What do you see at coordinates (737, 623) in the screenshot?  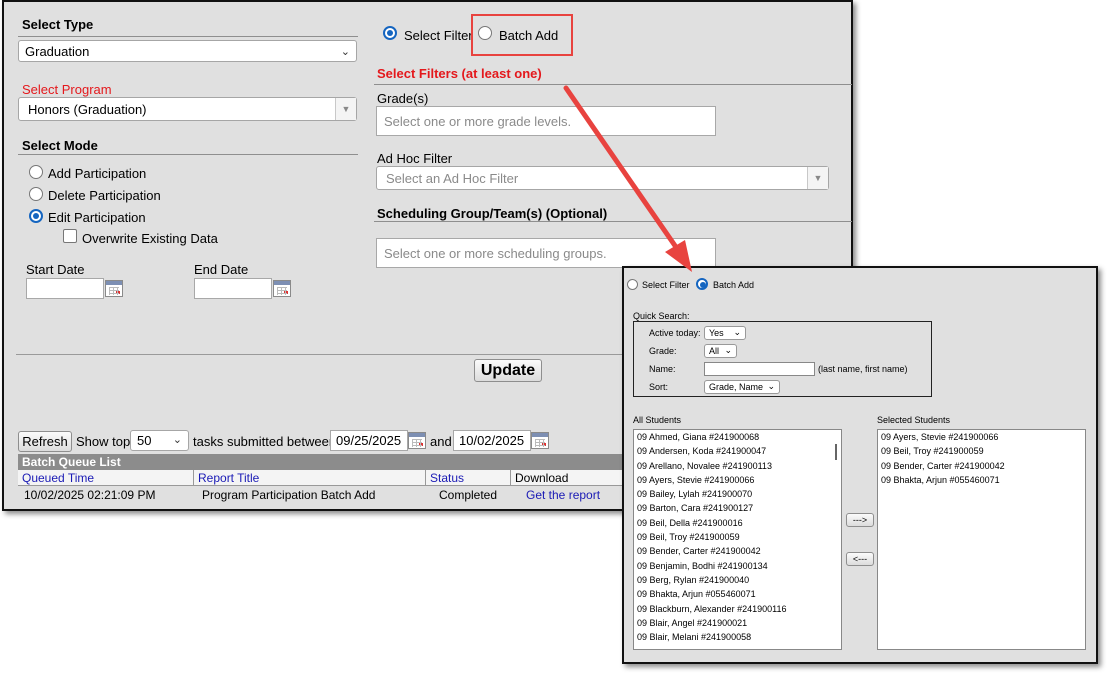 I see `list-item: 09 Blair, Angel #241900021` at bounding box center [737, 623].